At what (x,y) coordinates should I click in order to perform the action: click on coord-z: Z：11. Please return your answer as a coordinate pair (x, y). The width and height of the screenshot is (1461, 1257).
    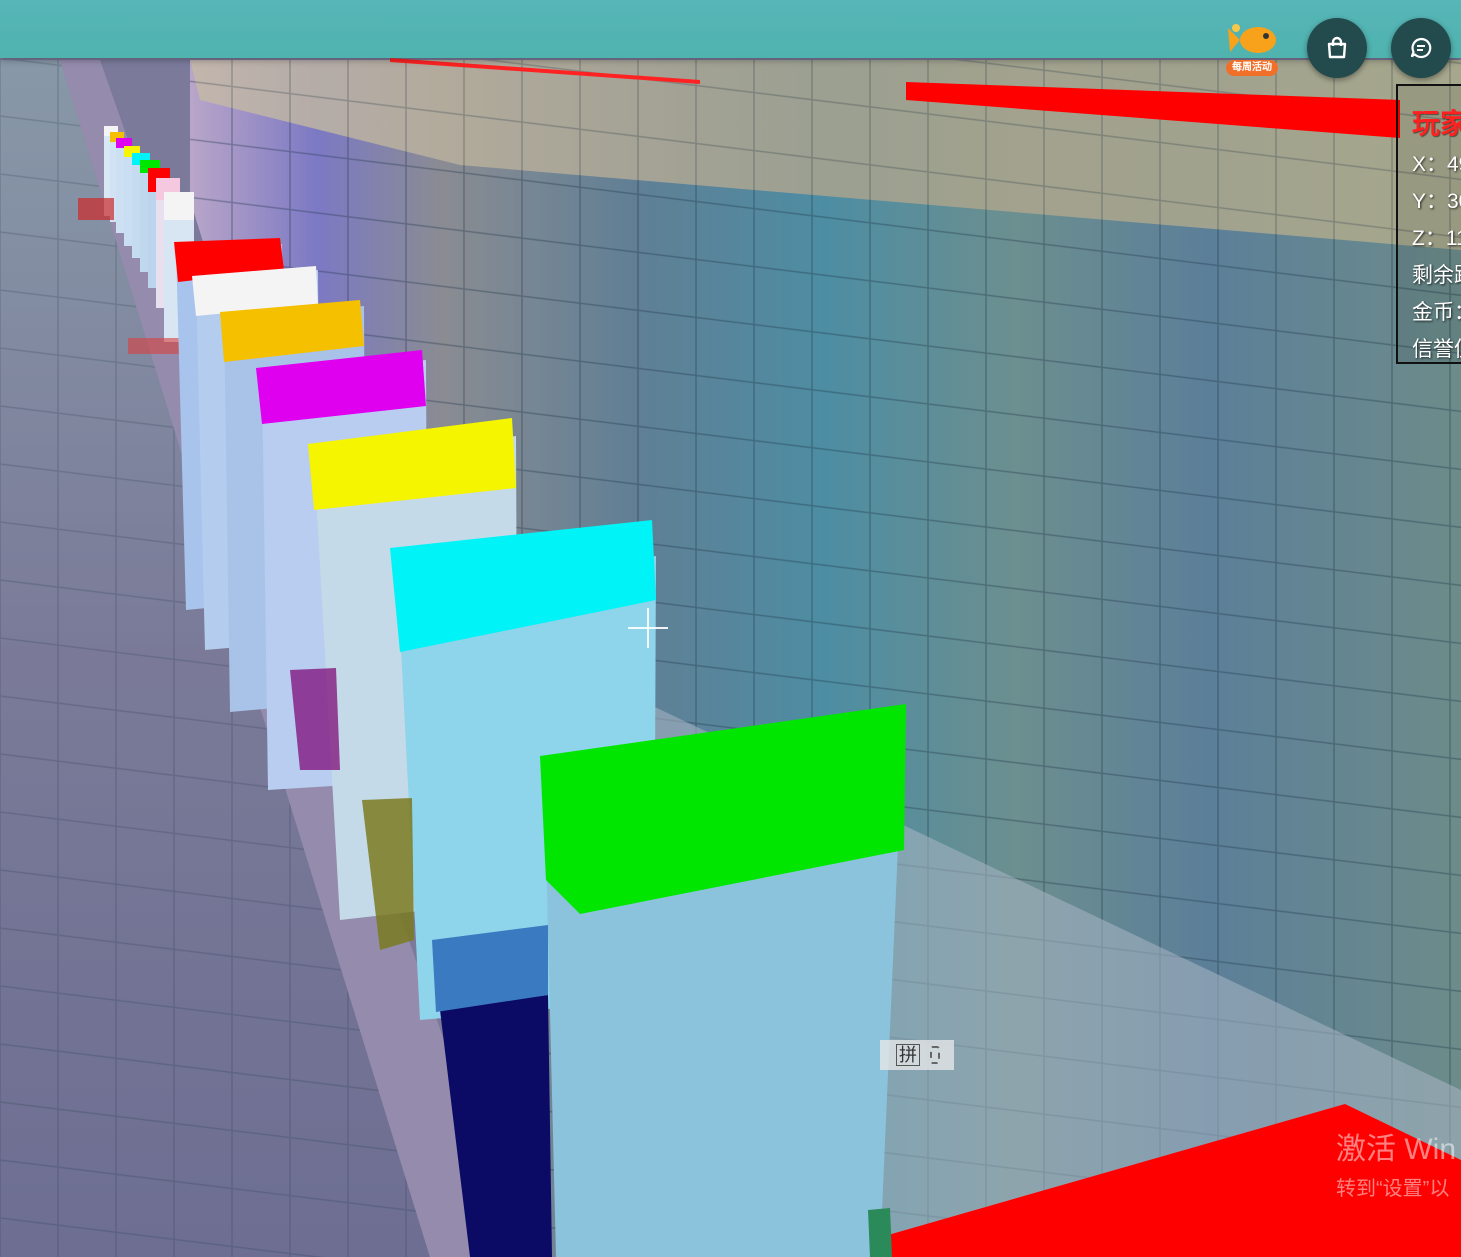
    Looking at the image, I should click on (1436, 238).